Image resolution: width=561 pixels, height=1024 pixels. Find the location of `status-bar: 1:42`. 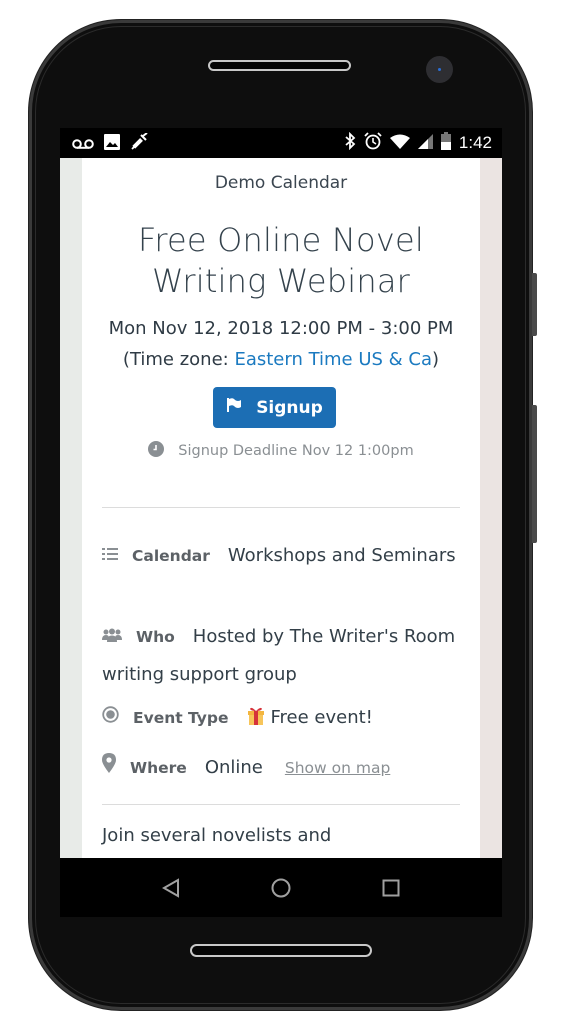

status-bar: 1:42 is located at coordinates (281, 143).